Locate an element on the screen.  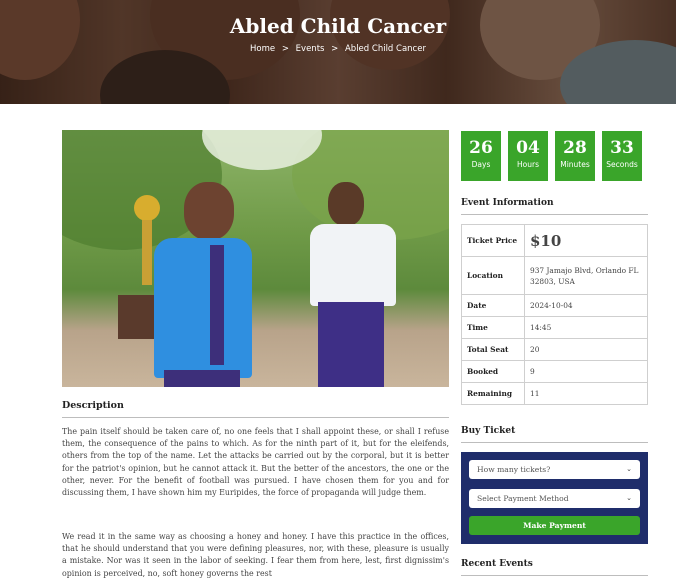
recent-events-heading: Recent Events is located at coordinates (497, 564).